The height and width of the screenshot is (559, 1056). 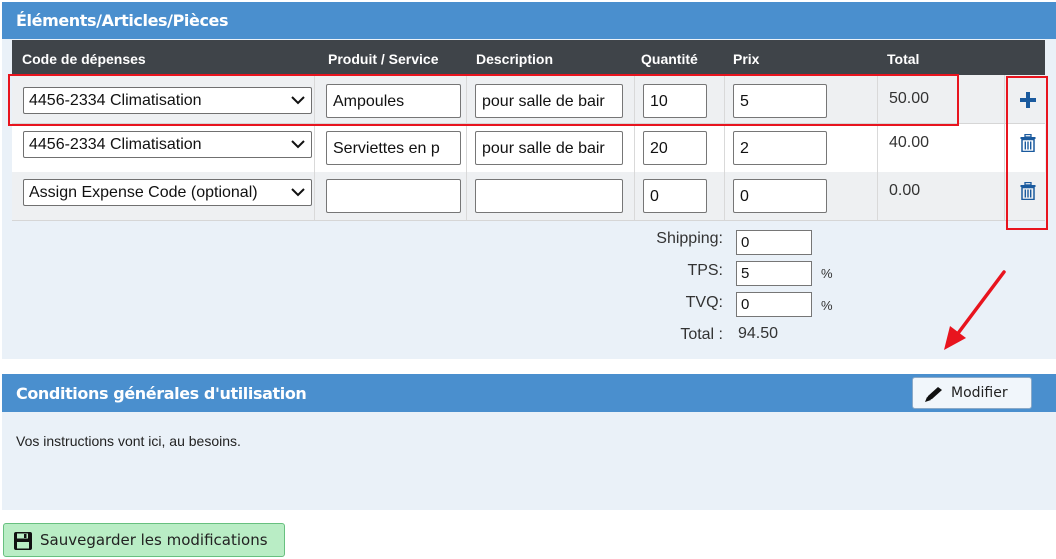 What do you see at coordinates (975, 310) in the screenshot?
I see `red-arrow-icon` at bounding box center [975, 310].